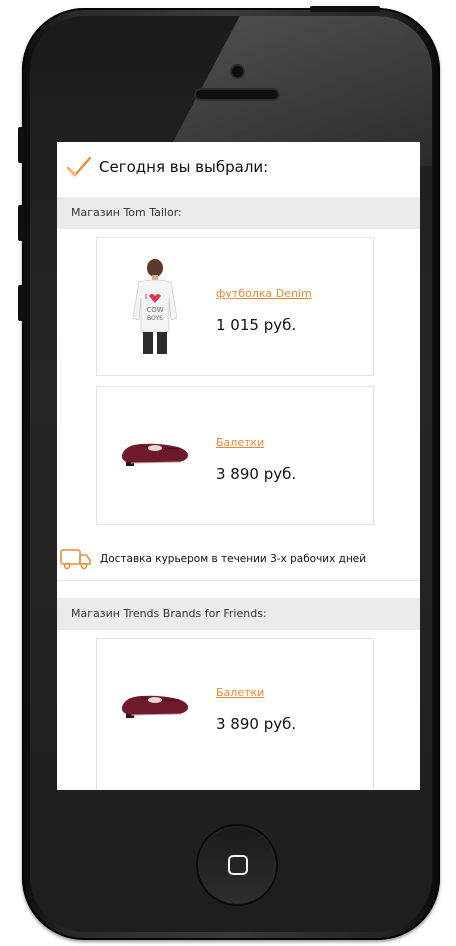 The image size is (456, 946). I want to click on front-camera, so click(237, 71).